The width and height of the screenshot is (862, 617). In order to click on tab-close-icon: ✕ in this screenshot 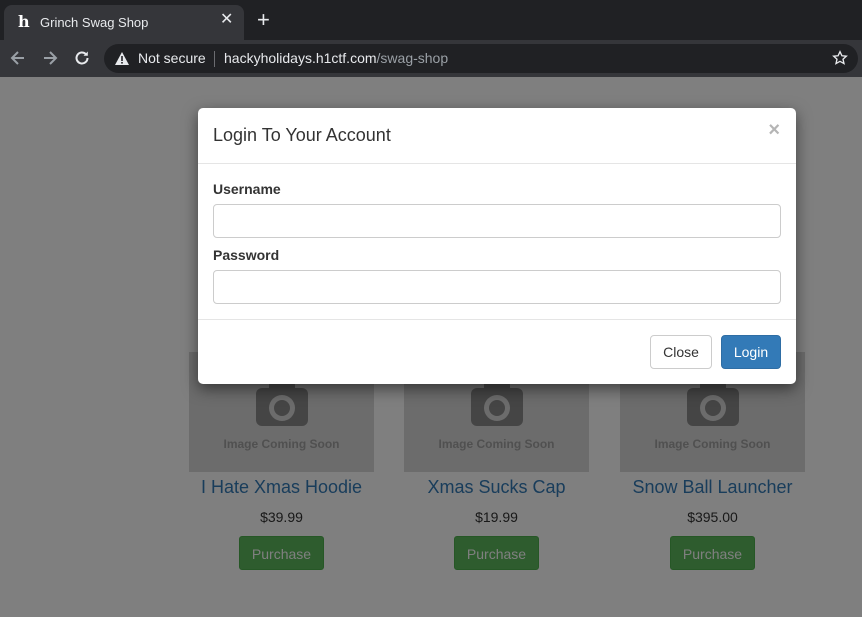, I will do `click(226, 20)`.